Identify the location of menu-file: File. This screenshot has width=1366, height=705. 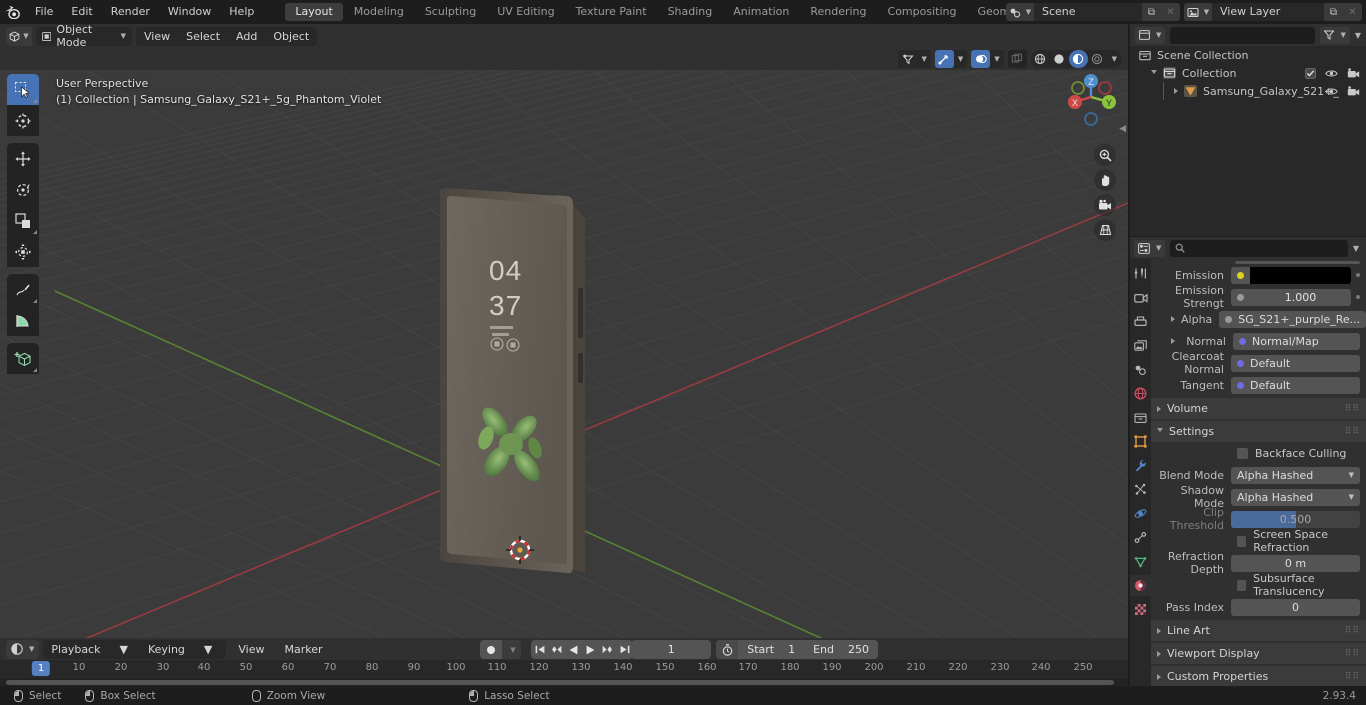
(44, 12).